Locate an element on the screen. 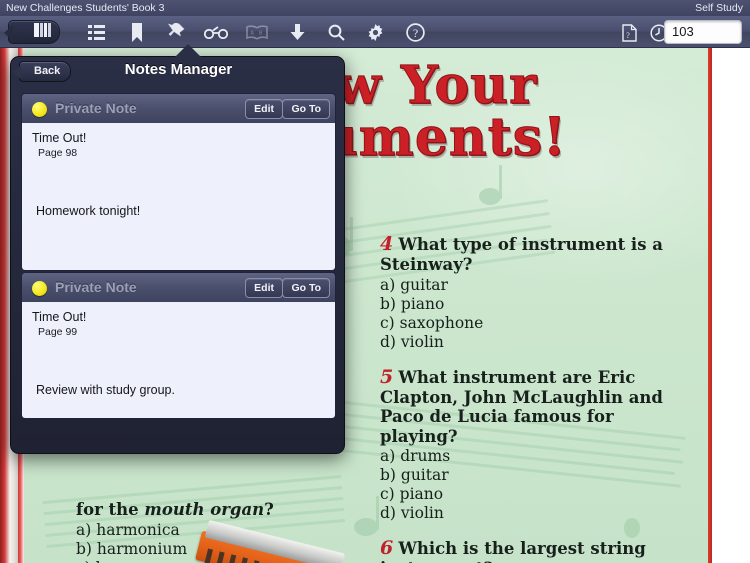 The image size is (750, 563). study-mode-label: Self Study is located at coordinates (719, 8).